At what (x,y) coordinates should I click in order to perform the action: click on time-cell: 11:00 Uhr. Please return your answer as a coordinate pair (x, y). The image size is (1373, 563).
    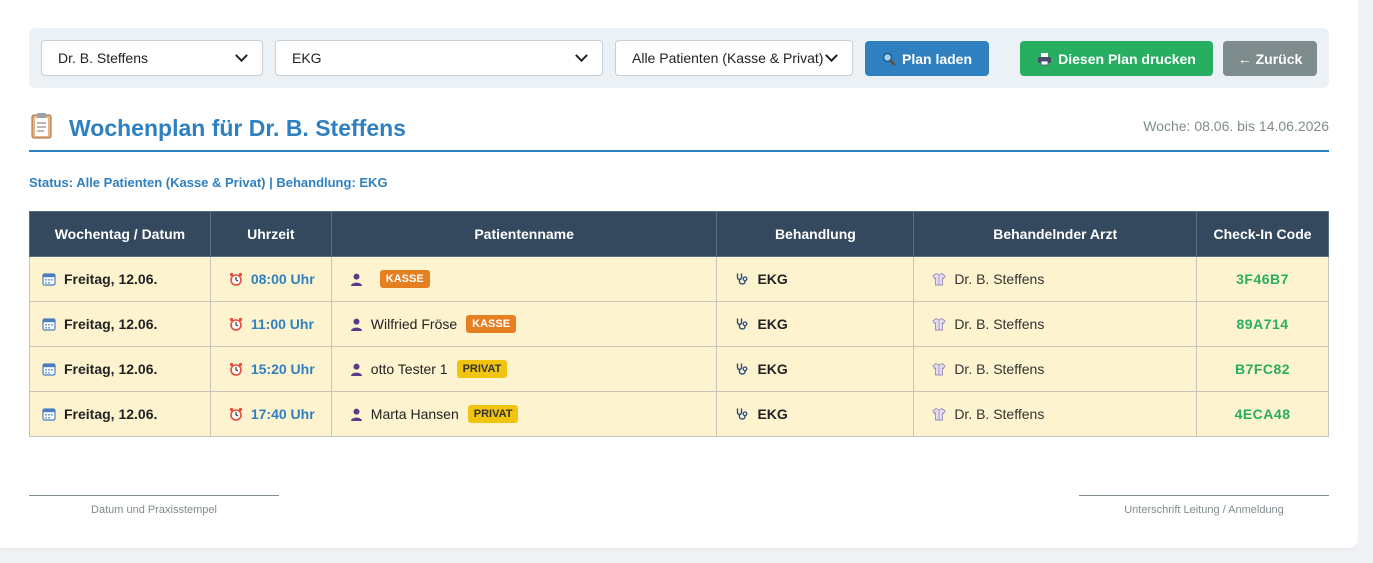
    Looking at the image, I should click on (270, 324).